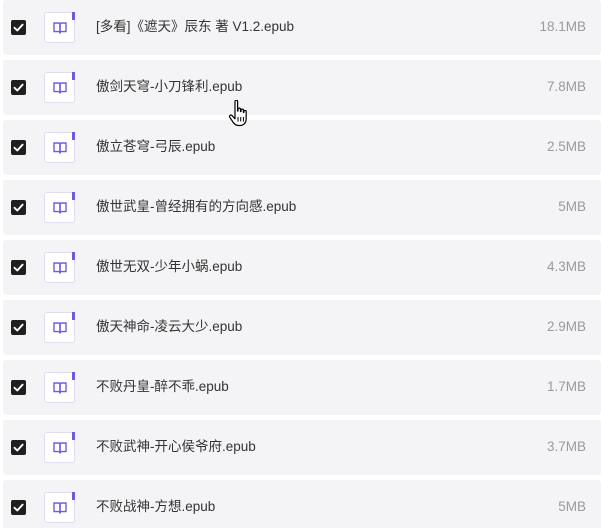 Image resolution: width=601 pixels, height=528 pixels. I want to click on file-row: 不败战神-方想.epub 5MB, so click(302, 504).